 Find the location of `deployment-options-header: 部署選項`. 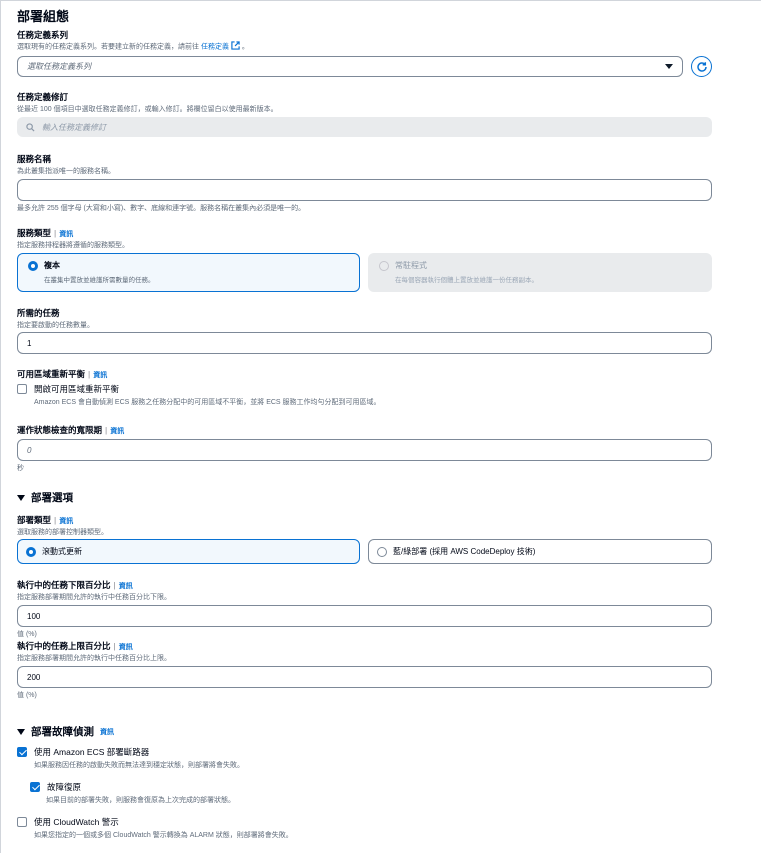

deployment-options-header: 部署選項 is located at coordinates (45, 497).